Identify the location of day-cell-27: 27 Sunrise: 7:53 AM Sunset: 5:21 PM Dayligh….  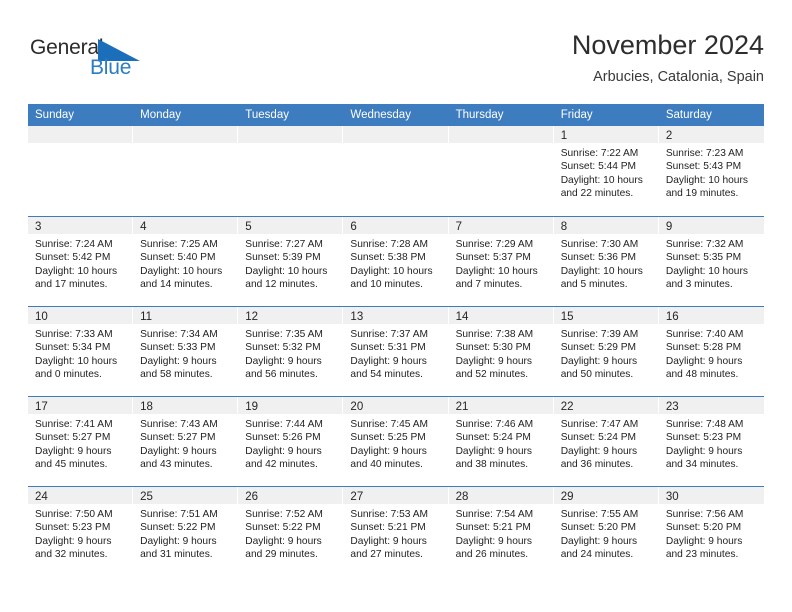
(396, 531).